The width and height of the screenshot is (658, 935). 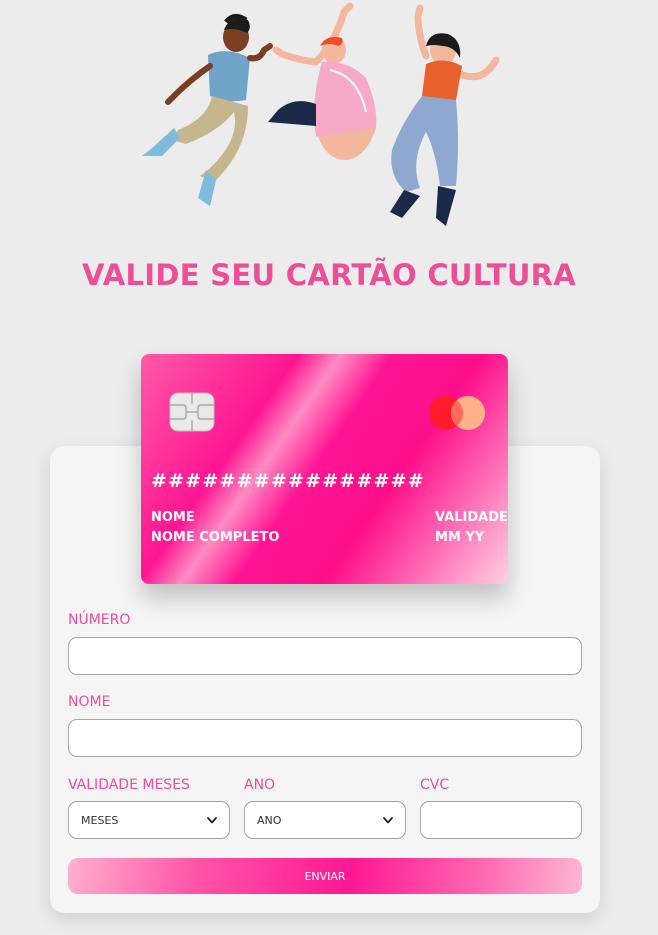 I want to click on year-label: ANO, so click(x=260, y=785).